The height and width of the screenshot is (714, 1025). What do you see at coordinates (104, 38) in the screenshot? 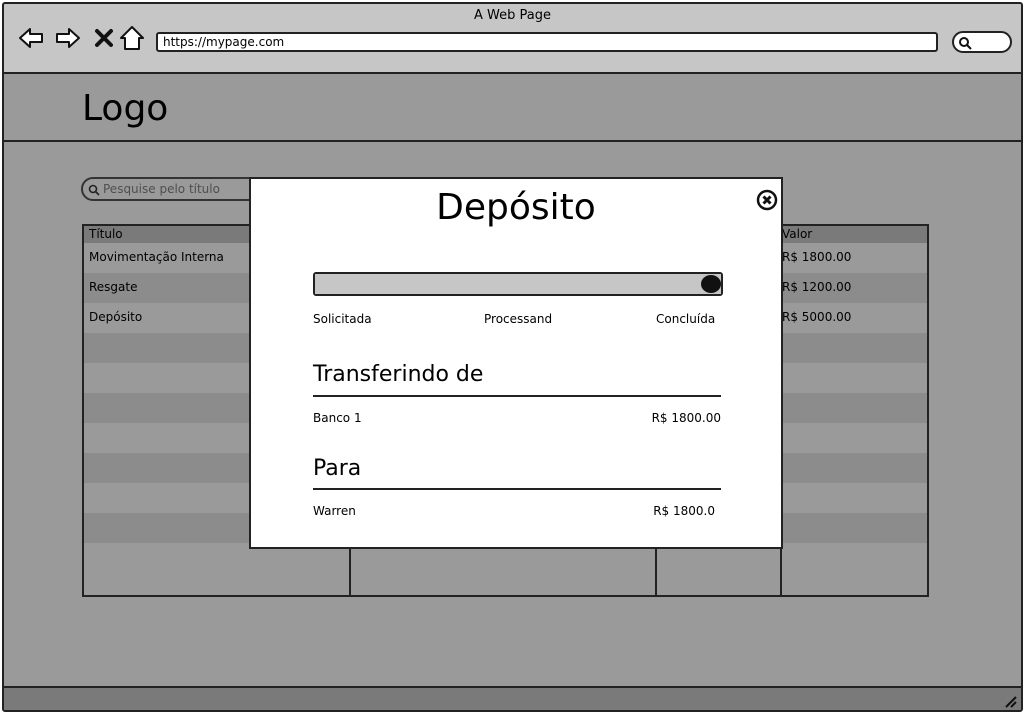
I see `close-x-icon` at bounding box center [104, 38].